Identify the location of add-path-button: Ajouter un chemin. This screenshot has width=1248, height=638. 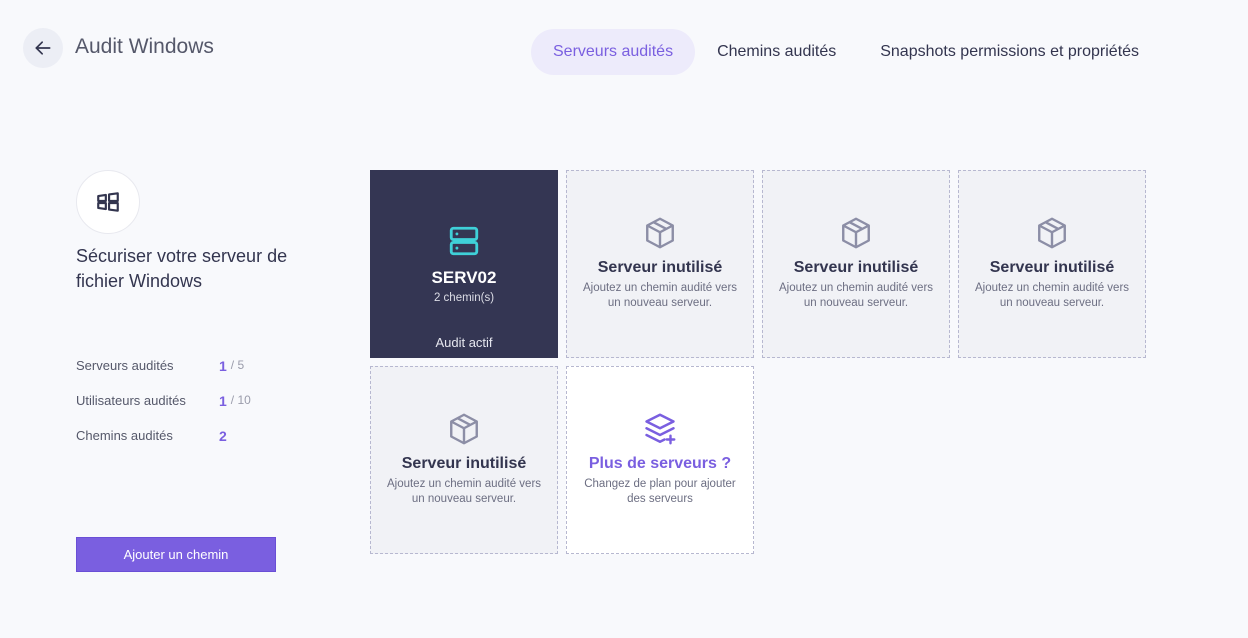
(176, 554).